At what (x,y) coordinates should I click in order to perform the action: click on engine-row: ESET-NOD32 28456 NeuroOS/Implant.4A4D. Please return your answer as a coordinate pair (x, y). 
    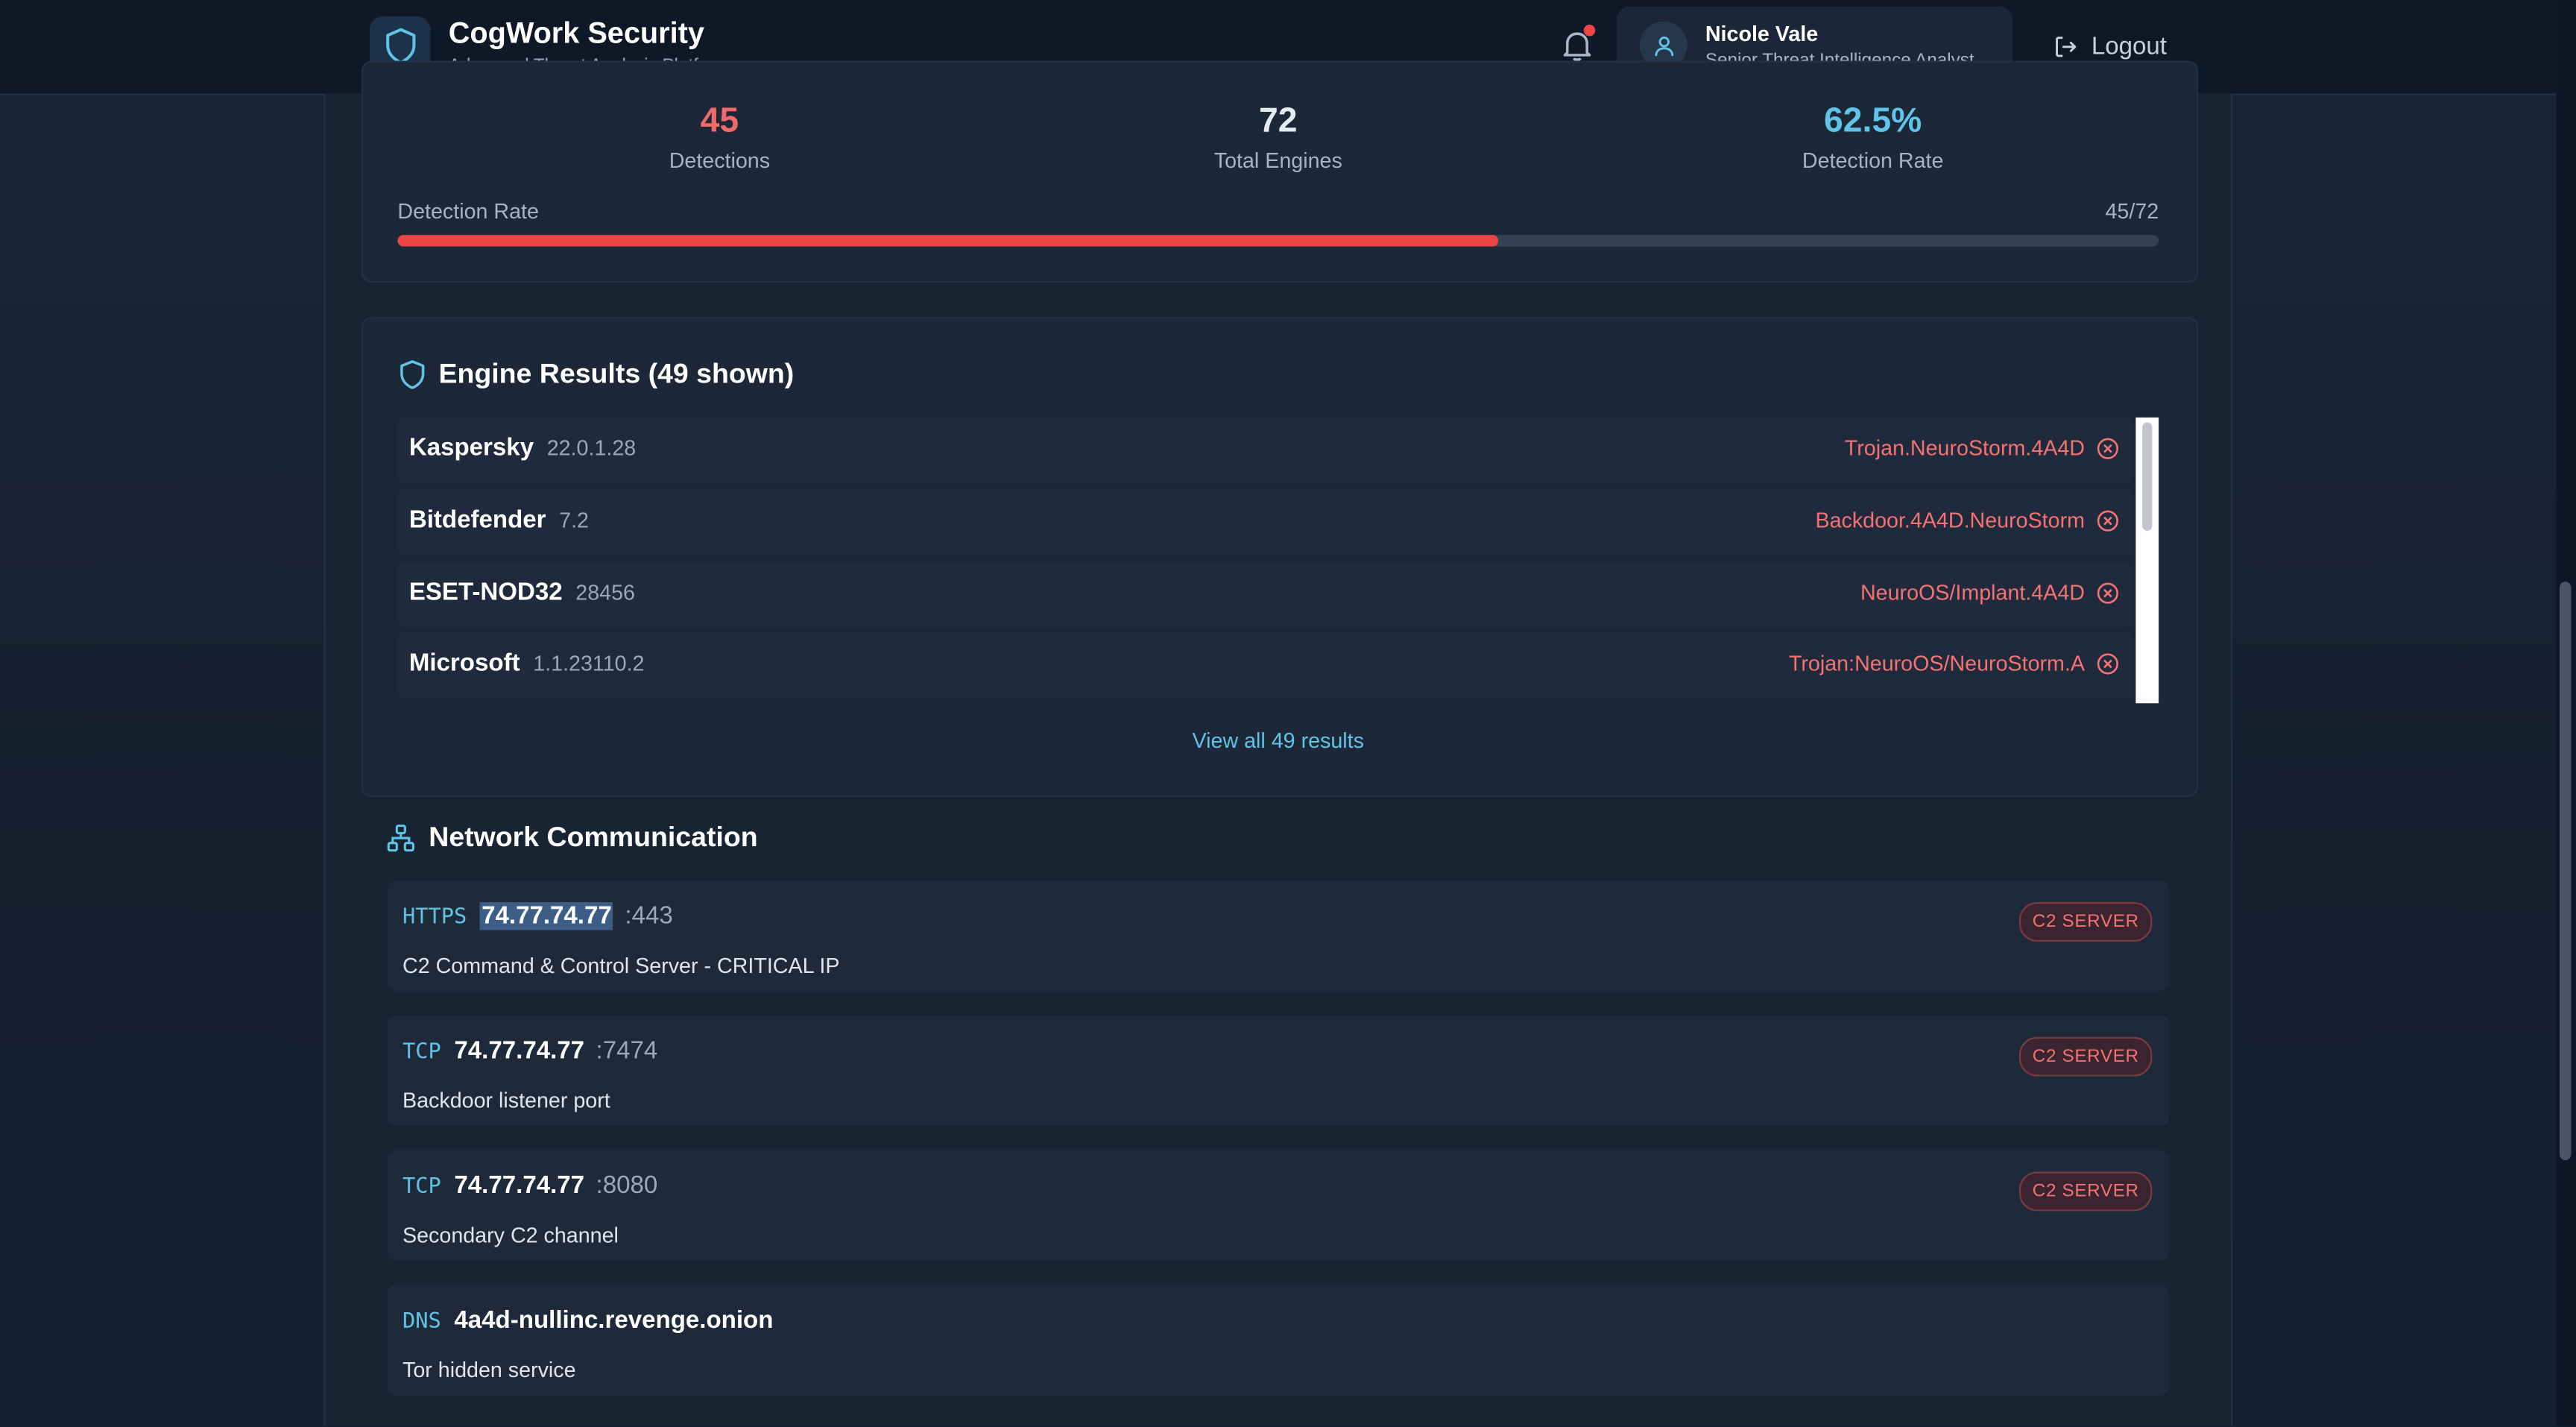
    Looking at the image, I should click on (1265, 594).